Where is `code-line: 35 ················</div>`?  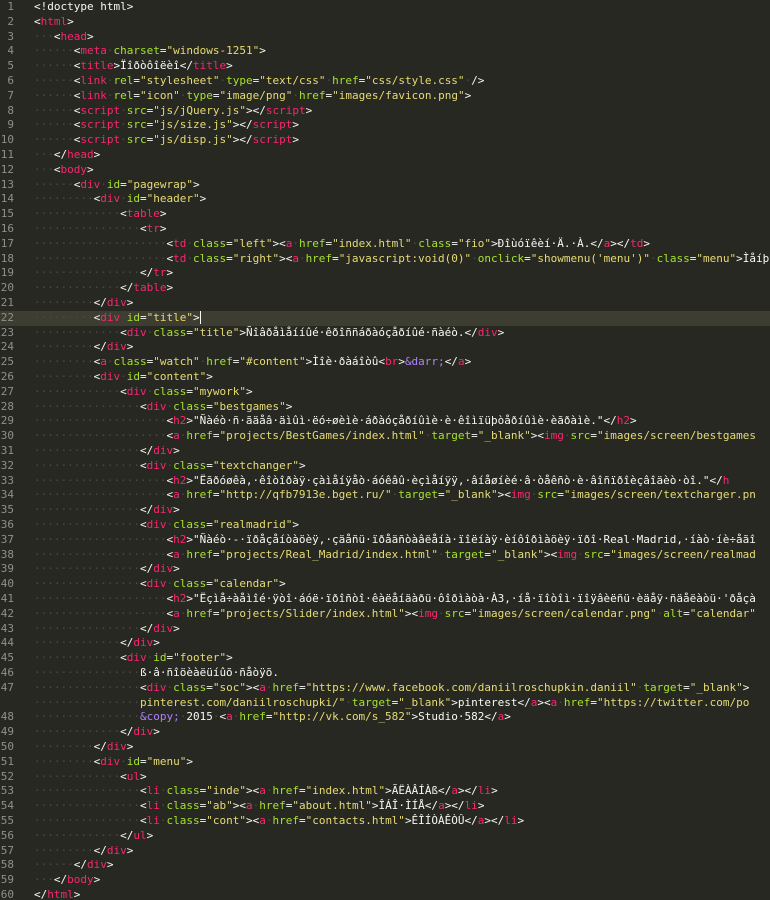 code-line: 35 ················</div> is located at coordinates (385, 510).